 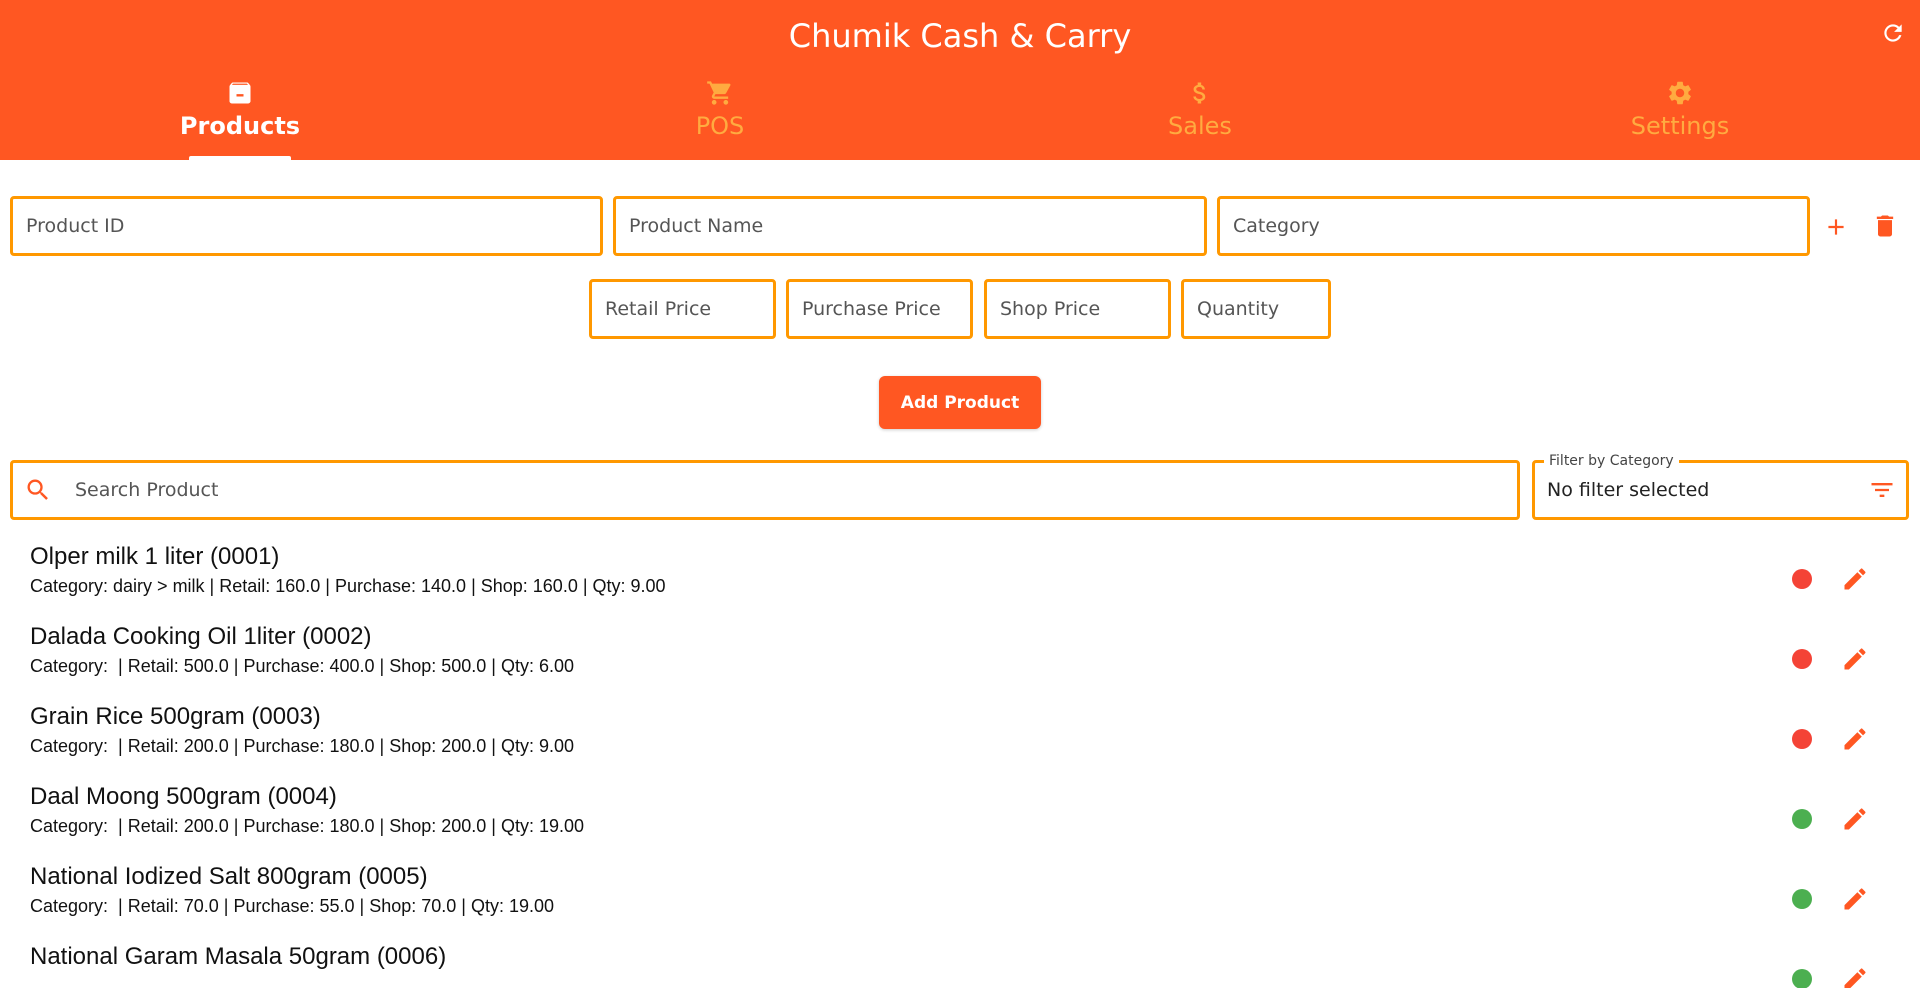 I want to click on product-title: Olper milk 1 liter (0001), so click(x=155, y=556).